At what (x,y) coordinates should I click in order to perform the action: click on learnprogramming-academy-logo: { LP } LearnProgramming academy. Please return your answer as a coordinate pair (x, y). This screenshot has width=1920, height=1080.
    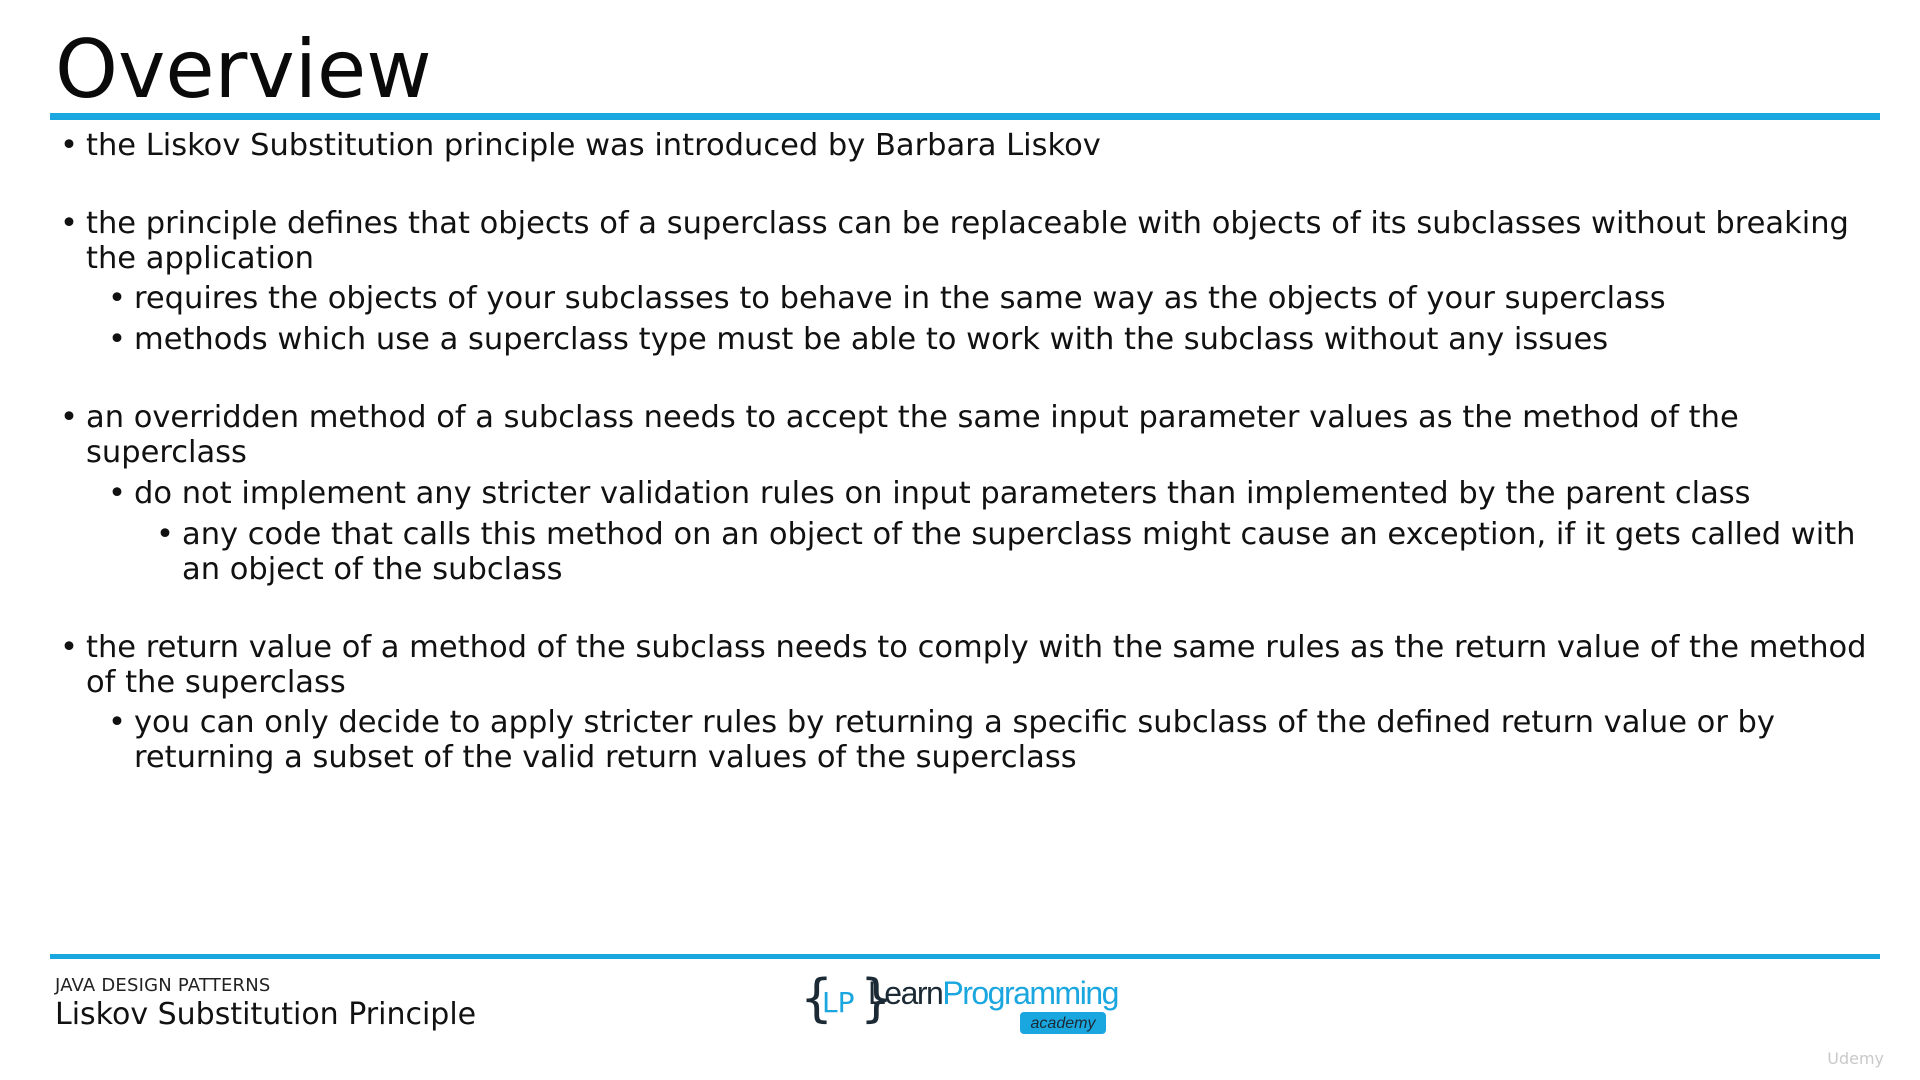
    Looking at the image, I should click on (959, 1001).